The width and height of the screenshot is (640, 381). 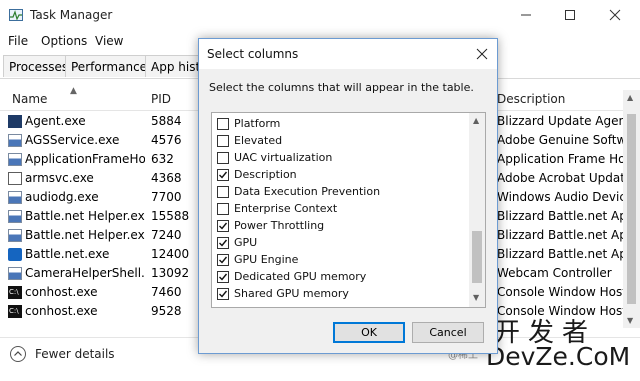 I want to click on maximize-button, so click(x=570, y=15).